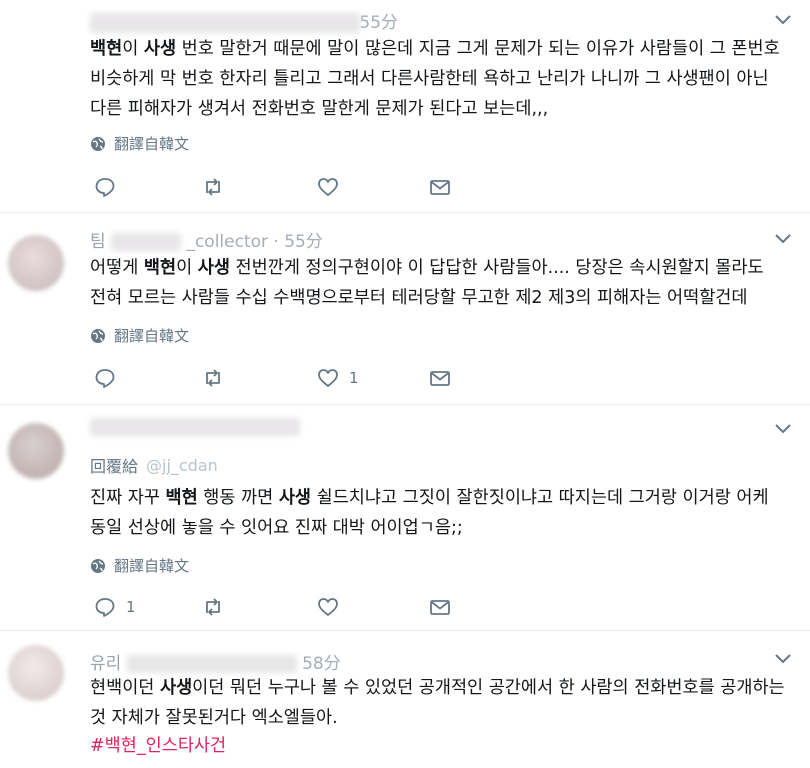 The image size is (810, 768). What do you see at coordinates (244, 21) in the screenshot?
I see `tweet-1-header: 55分` at bounding box center [244, 21].